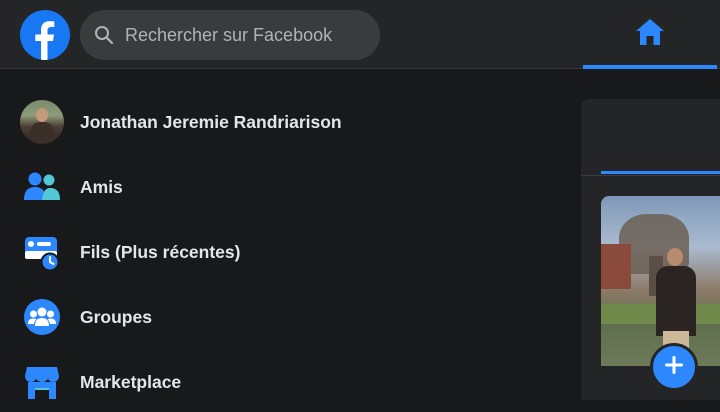 The image size is (720, 412). I want to click on divider, so click(650, 175).